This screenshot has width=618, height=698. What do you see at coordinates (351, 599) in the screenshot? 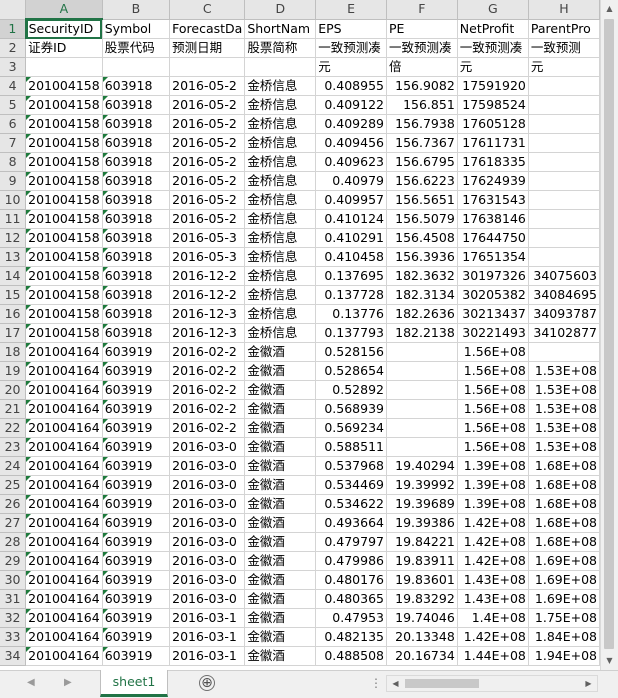
I see `cell: 0.480365` at bounding box center [351, 599].